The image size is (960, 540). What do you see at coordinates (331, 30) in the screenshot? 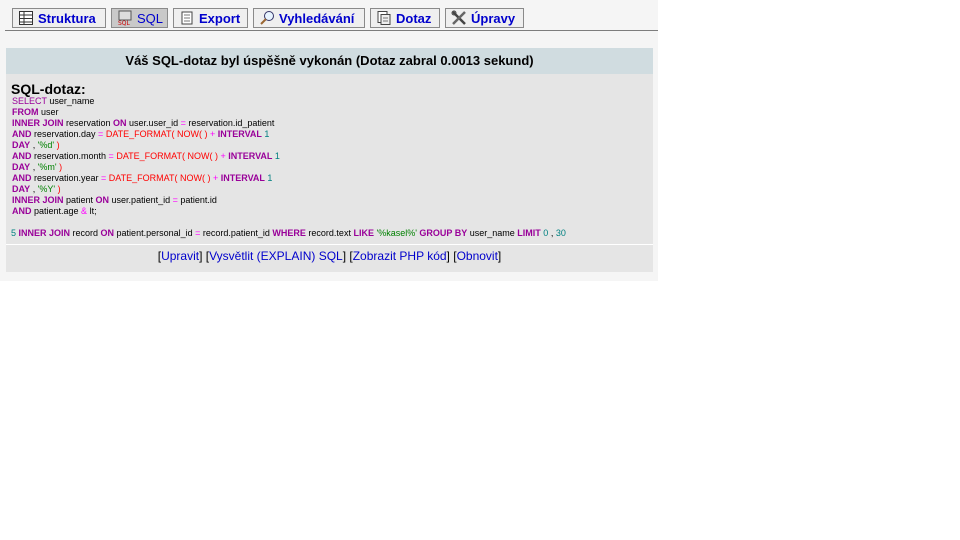
I see `tab-divider` at bounding box center [331, 30].